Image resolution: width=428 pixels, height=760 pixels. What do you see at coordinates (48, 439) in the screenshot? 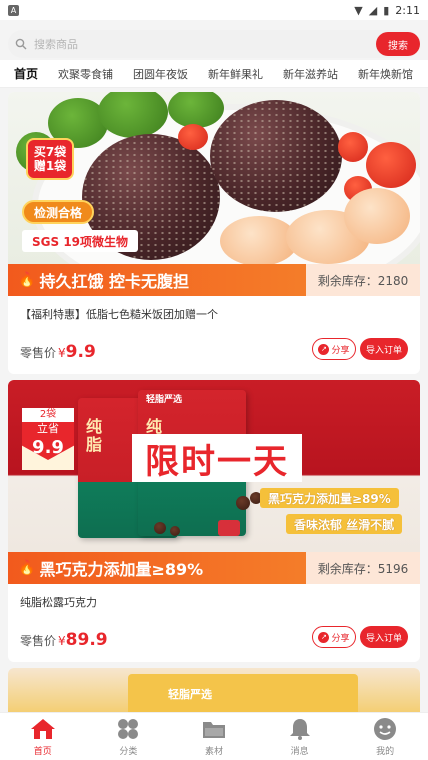
I see `save-tag: 2袋 立省 9.9` at bounding box center [48, 439].